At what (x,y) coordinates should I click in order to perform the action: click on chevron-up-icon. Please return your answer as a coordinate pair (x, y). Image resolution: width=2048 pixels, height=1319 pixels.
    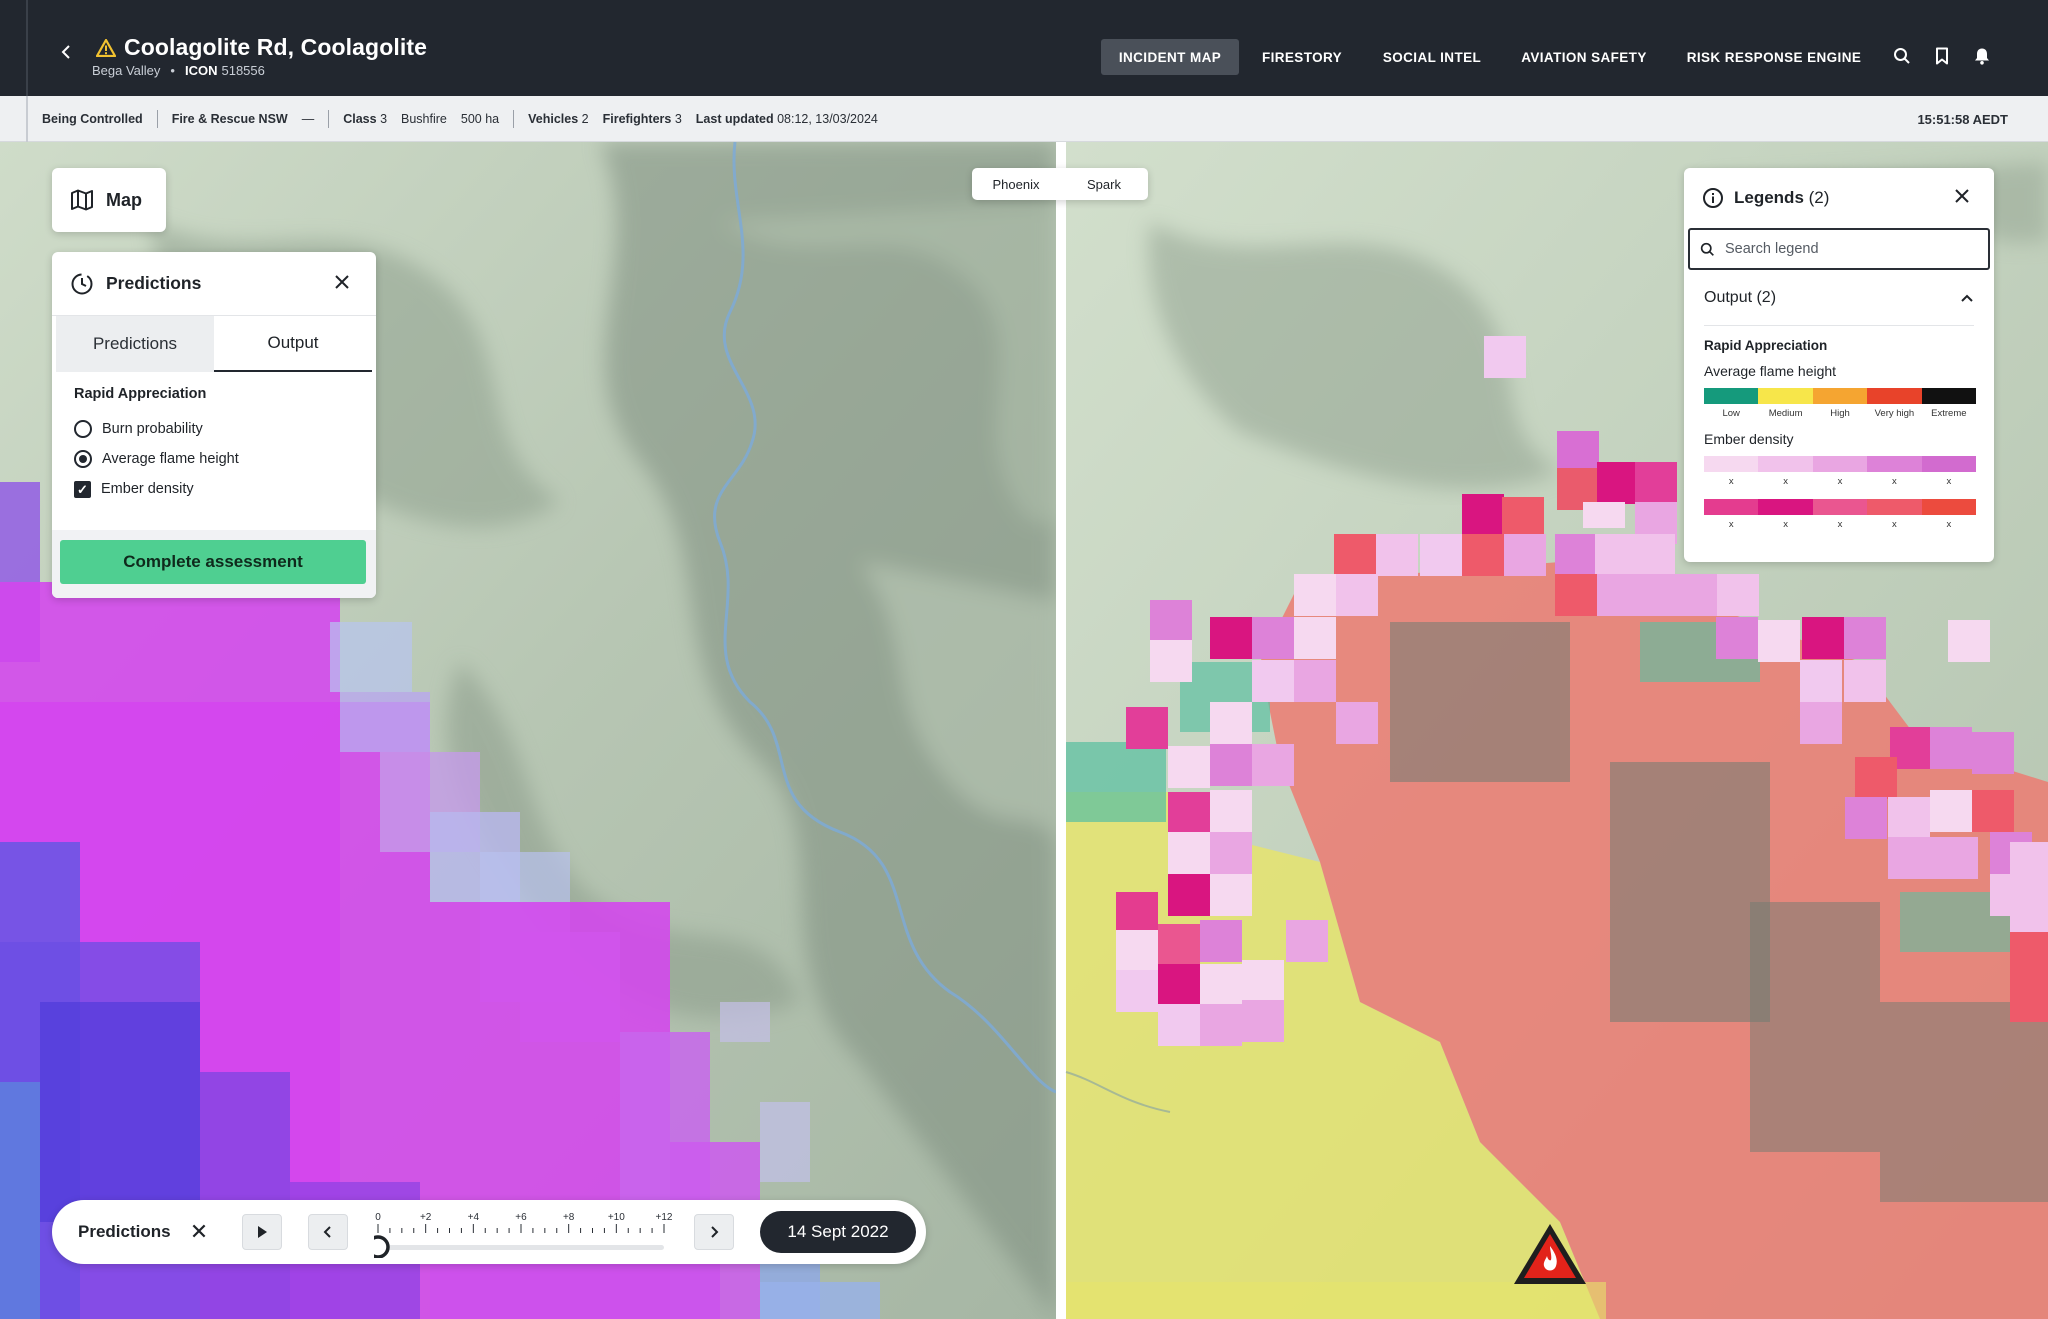
    Looking at the image, I should click on (1967, 298).